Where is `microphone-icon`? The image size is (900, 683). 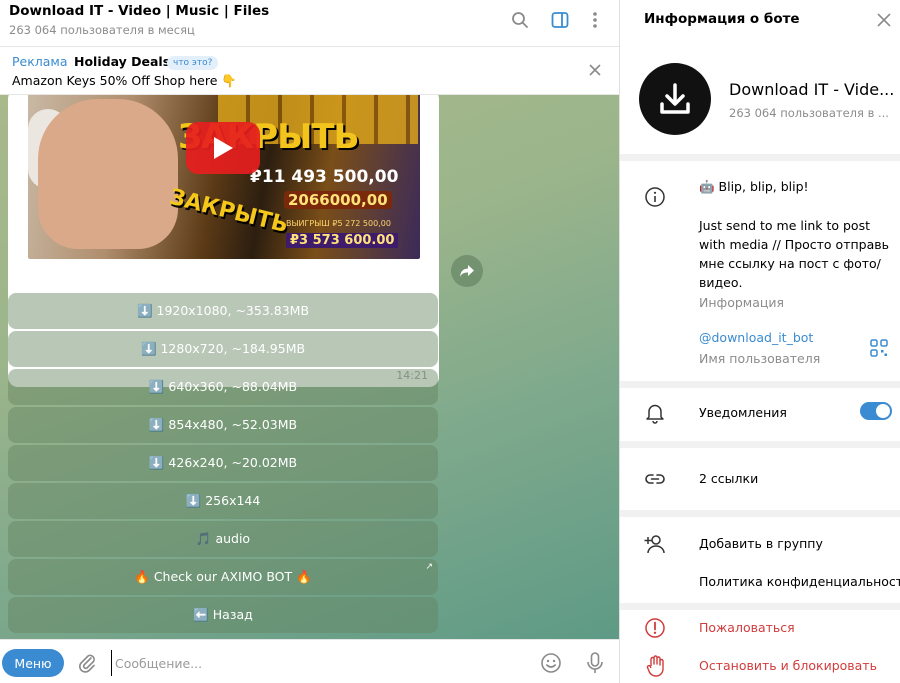
microphone-icon is located at coordinates (595, 663).